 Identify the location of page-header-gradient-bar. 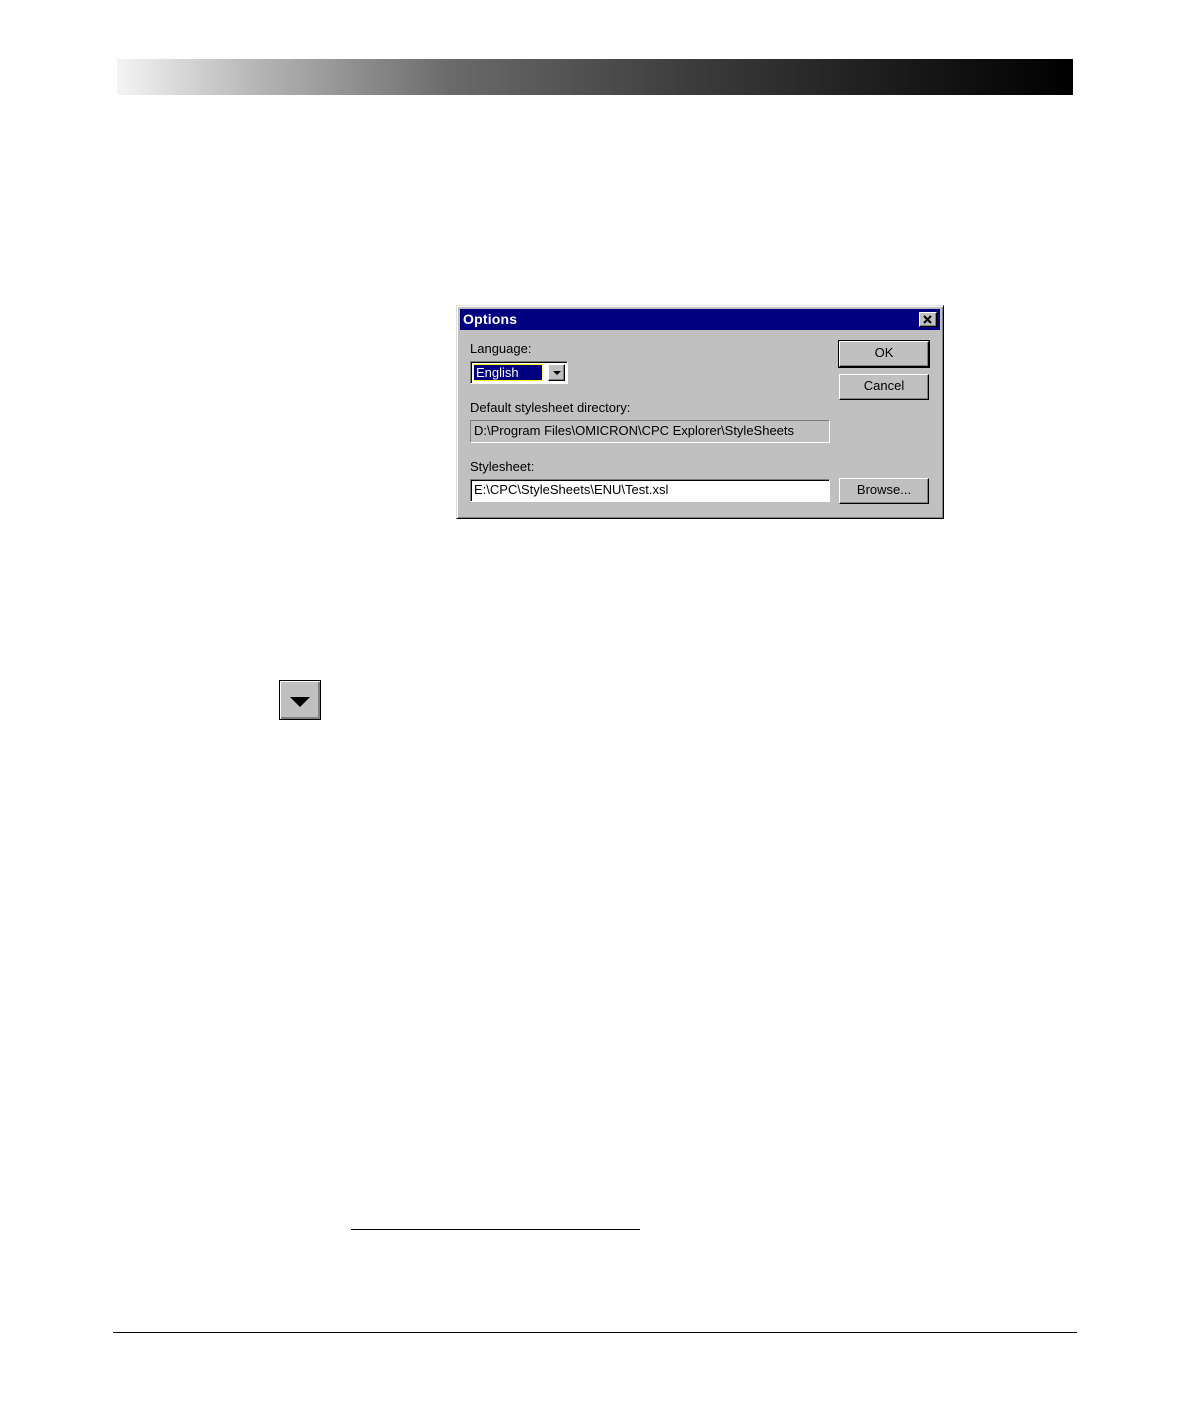
(595, 77).